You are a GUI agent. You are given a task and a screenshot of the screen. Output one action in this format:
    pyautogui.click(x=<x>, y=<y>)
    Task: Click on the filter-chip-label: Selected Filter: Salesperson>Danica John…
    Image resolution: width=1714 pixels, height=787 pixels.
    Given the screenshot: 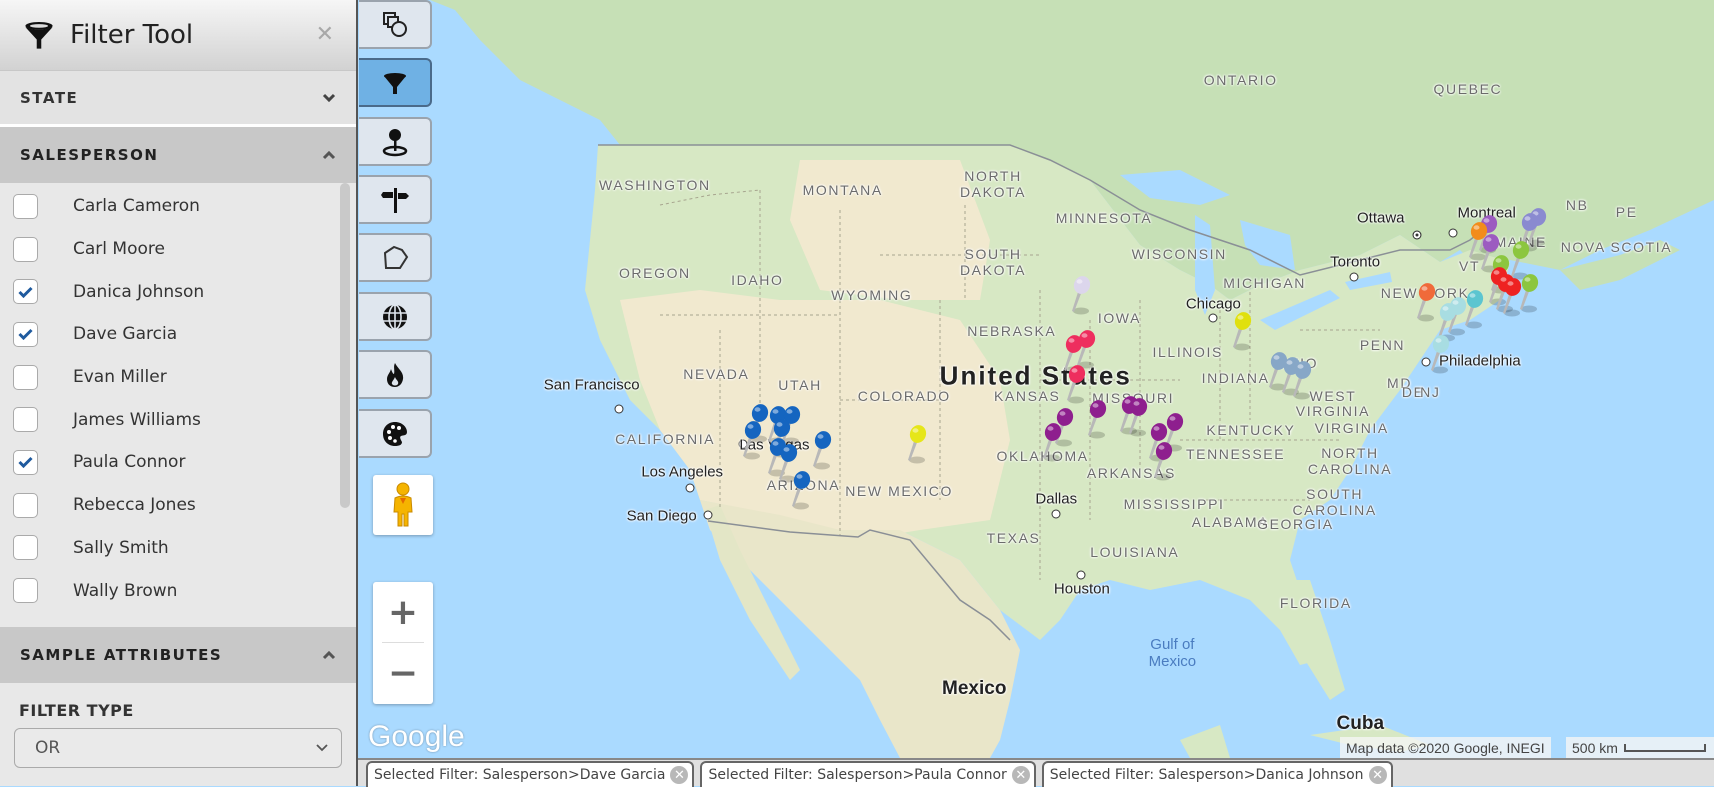 What is the action you would take?
    pyautogui.click(x=1206, y=775)
    